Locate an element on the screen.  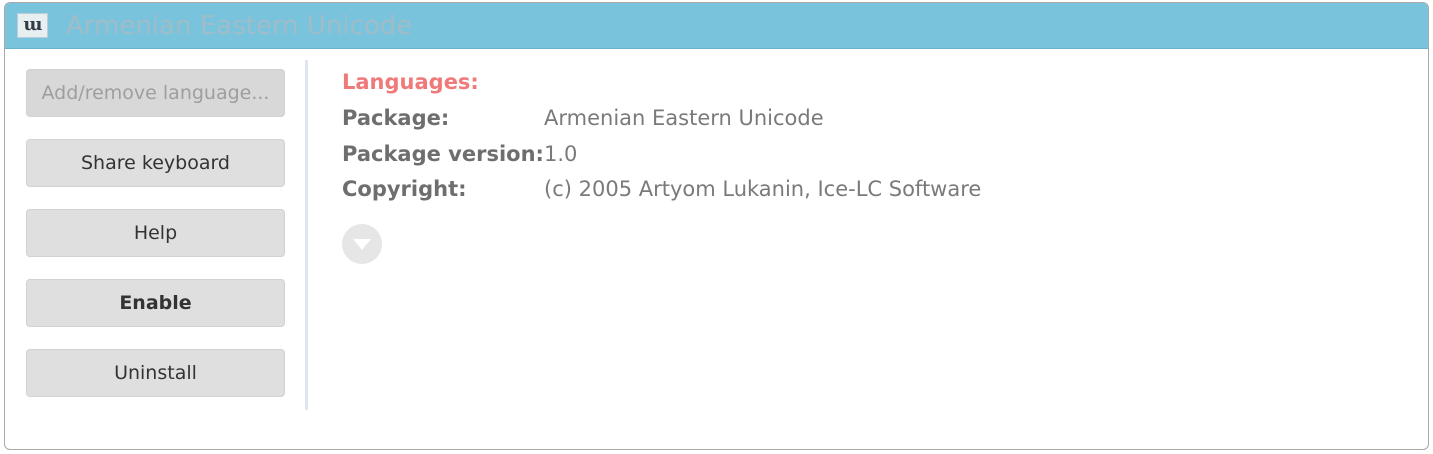
keyboard-package-icon: ա is located at coordinates (32, 25).